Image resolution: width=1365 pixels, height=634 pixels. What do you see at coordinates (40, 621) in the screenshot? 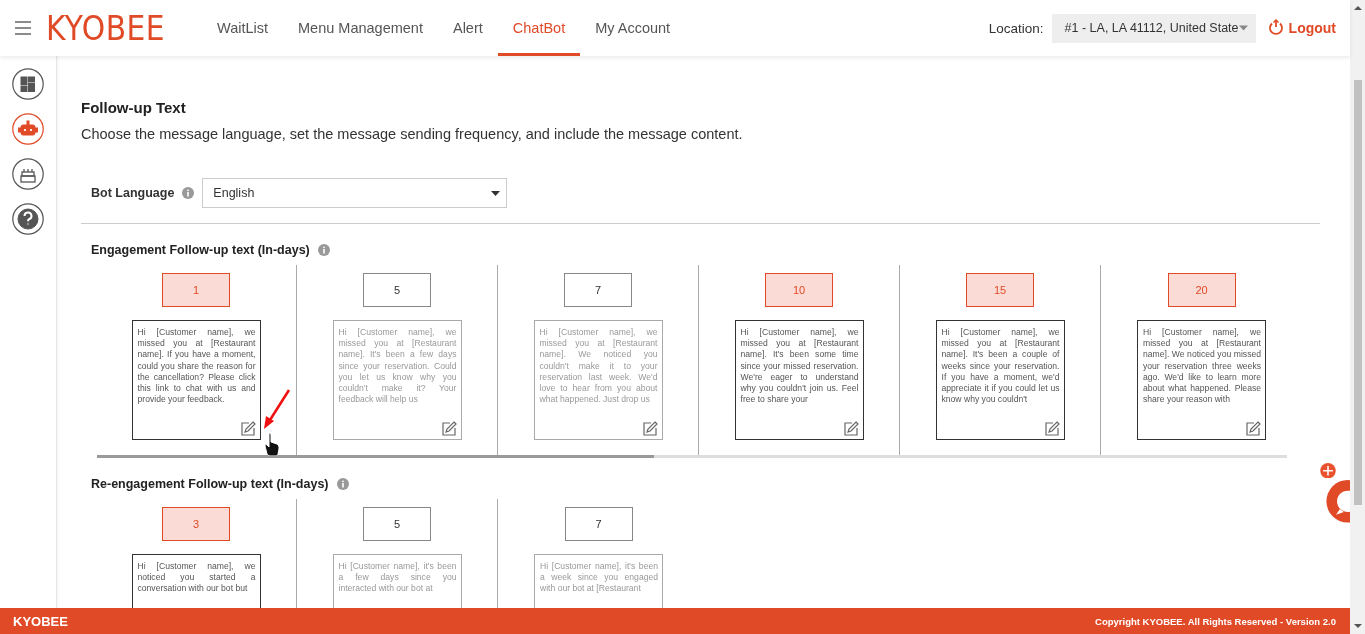
I see `footer-brand: KYOBEE` at bounding box center [40, 621].